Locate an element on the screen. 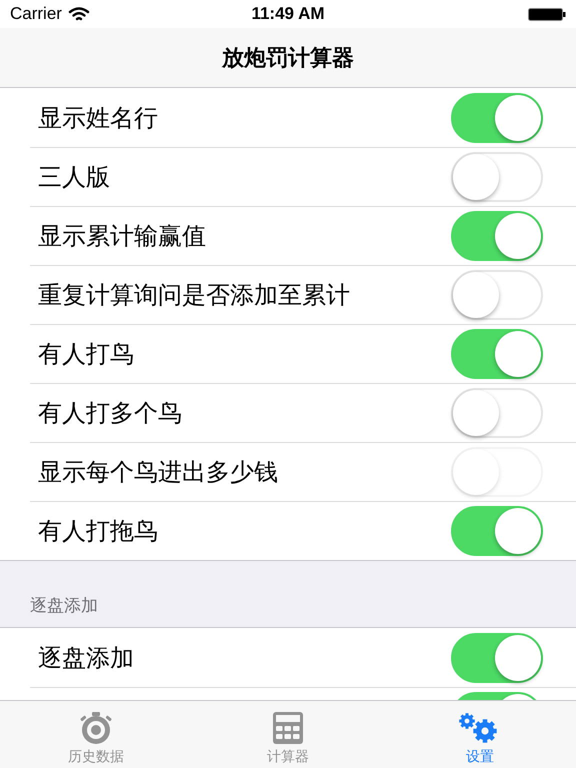  status-time: 11:49 AM is located at coordinates (288, 14).